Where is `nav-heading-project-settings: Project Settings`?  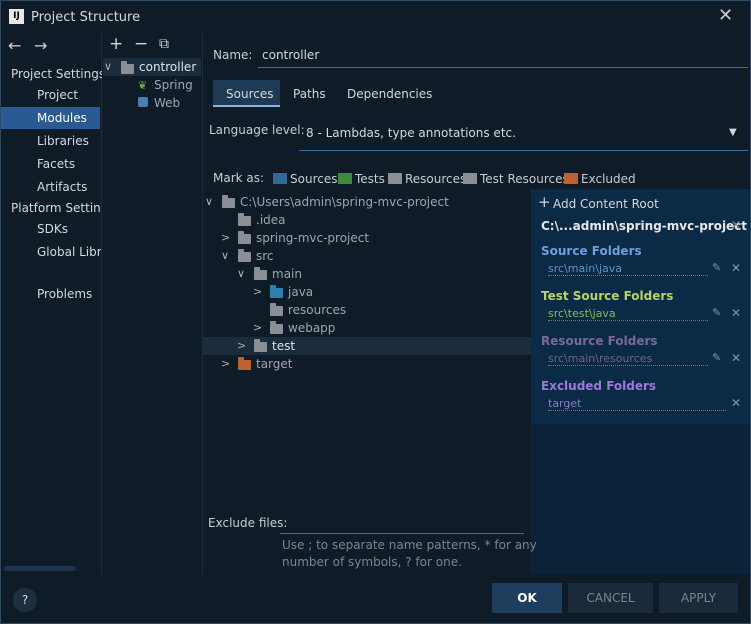 nav-heading-project-settings: Project Settings is located at coordinates (58, 74).